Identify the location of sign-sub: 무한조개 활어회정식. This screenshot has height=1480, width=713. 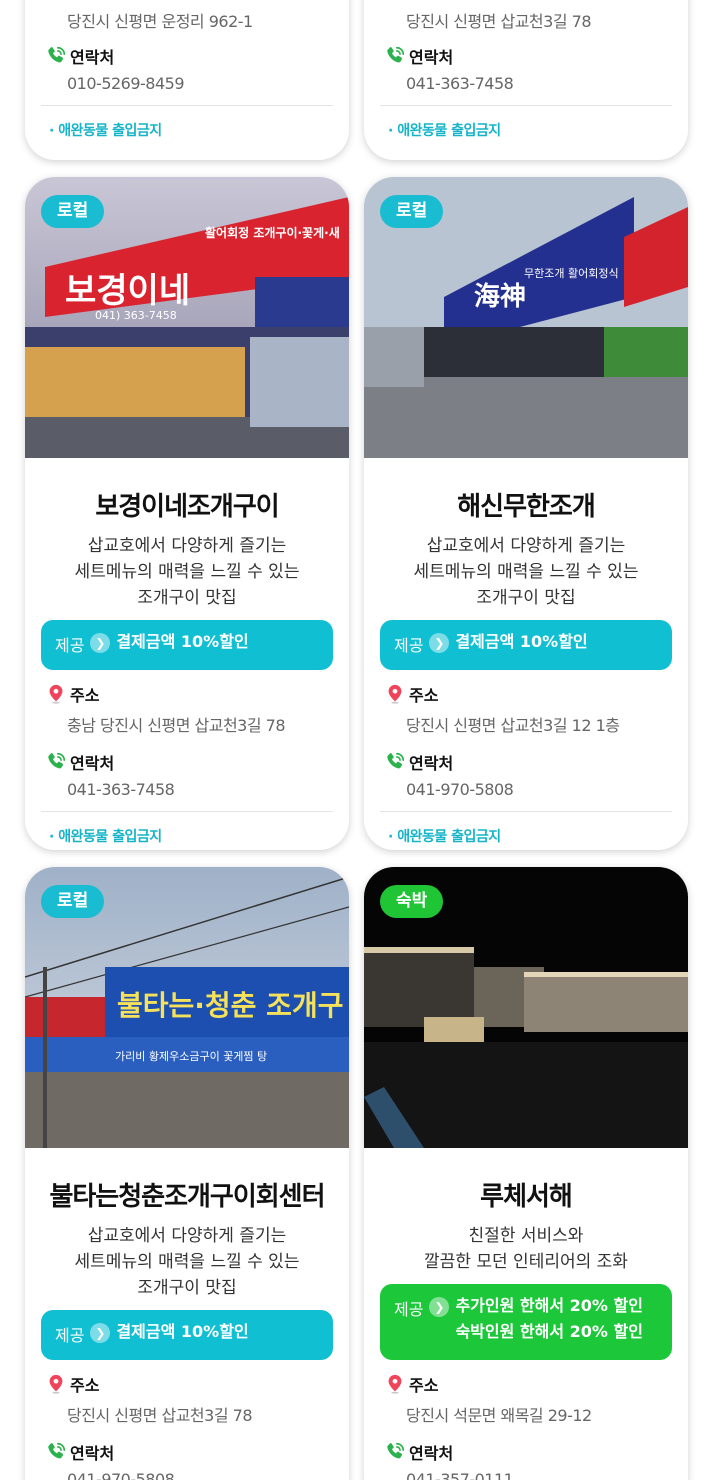
(571, 273).